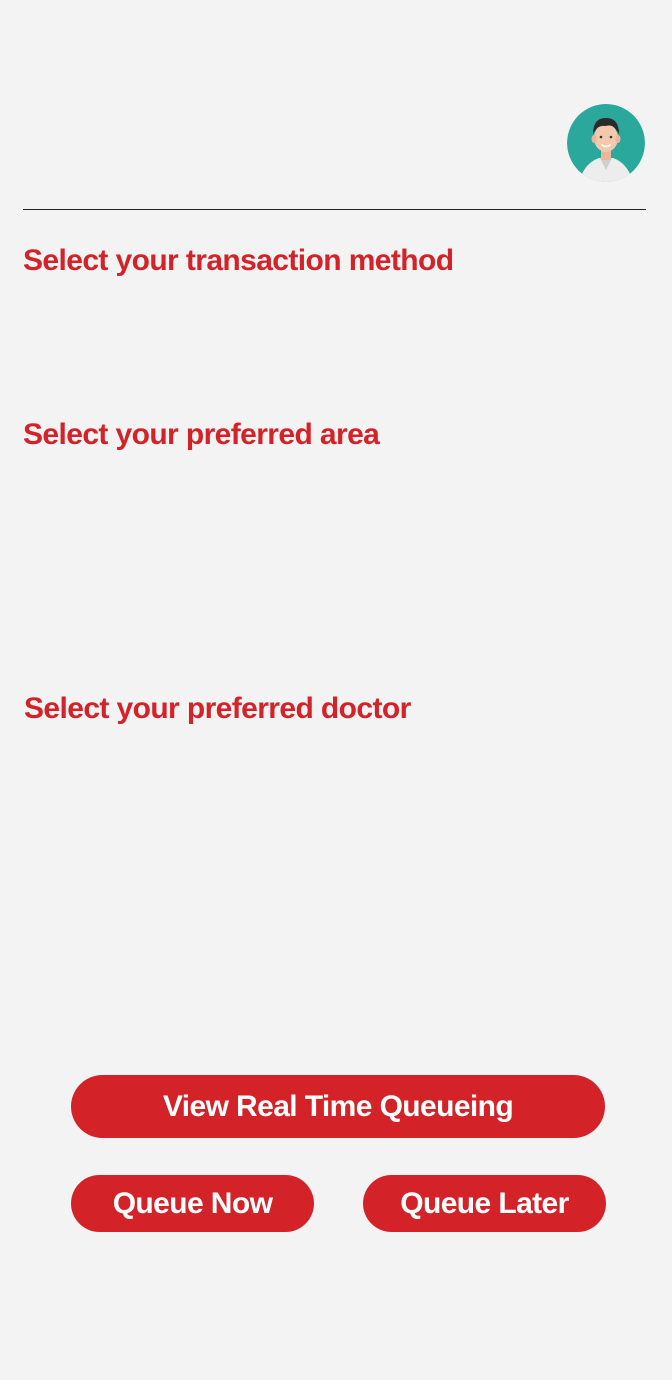 This screenshot has height=1380, width=672. I want to click on preferred-area-title: Select your preferred area, so click(201, 434).